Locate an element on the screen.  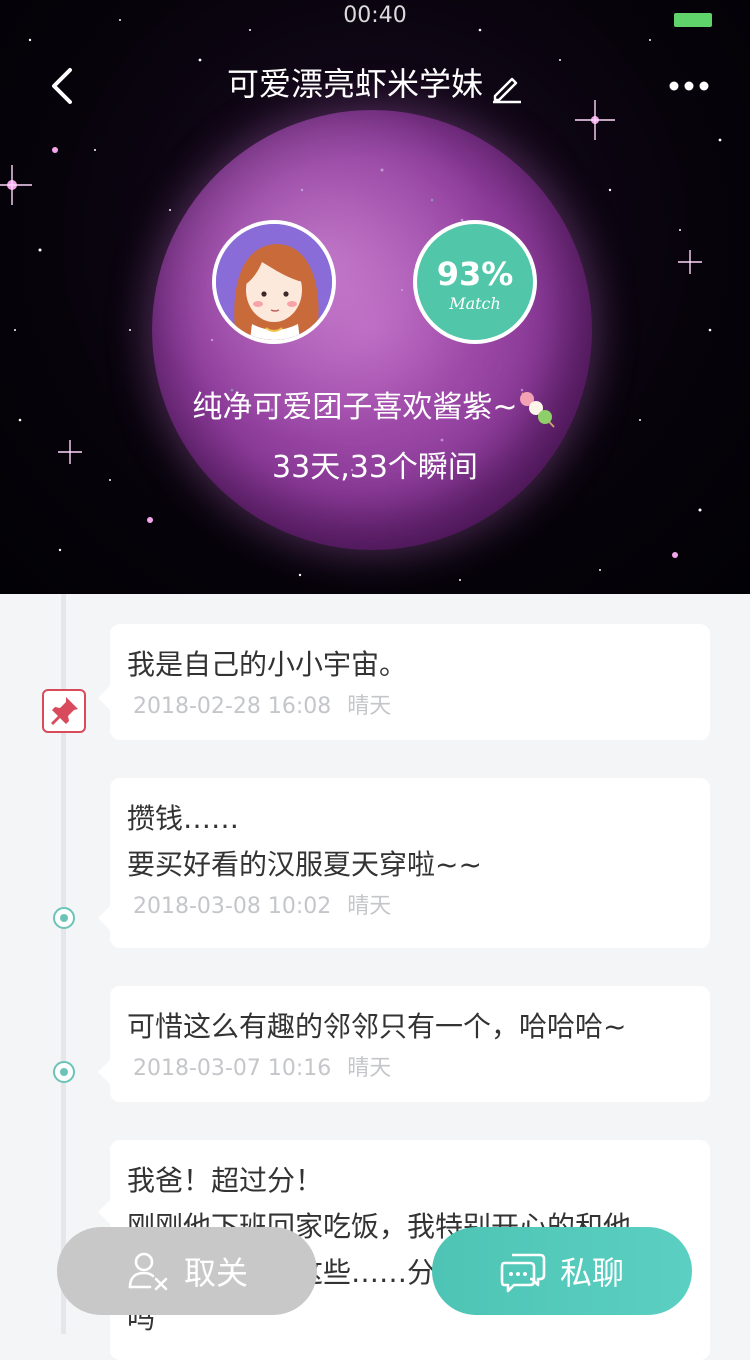
more-dots-icon is located at coordinates (689, 86).